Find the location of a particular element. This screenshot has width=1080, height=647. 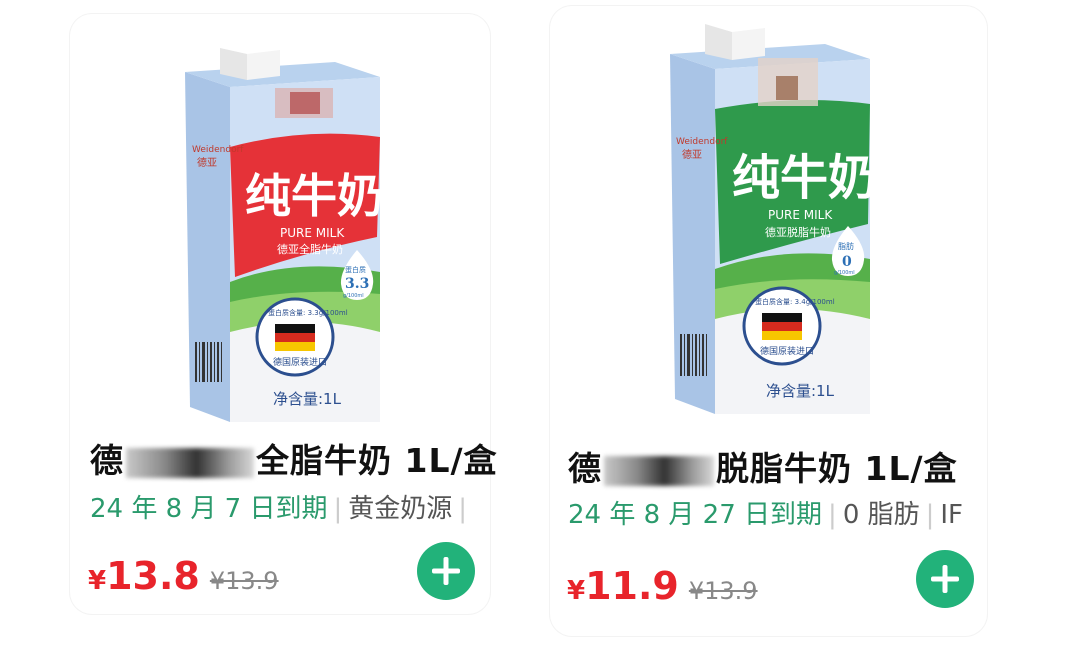

current-price: 11.9 is located at coordinates (632, 586).